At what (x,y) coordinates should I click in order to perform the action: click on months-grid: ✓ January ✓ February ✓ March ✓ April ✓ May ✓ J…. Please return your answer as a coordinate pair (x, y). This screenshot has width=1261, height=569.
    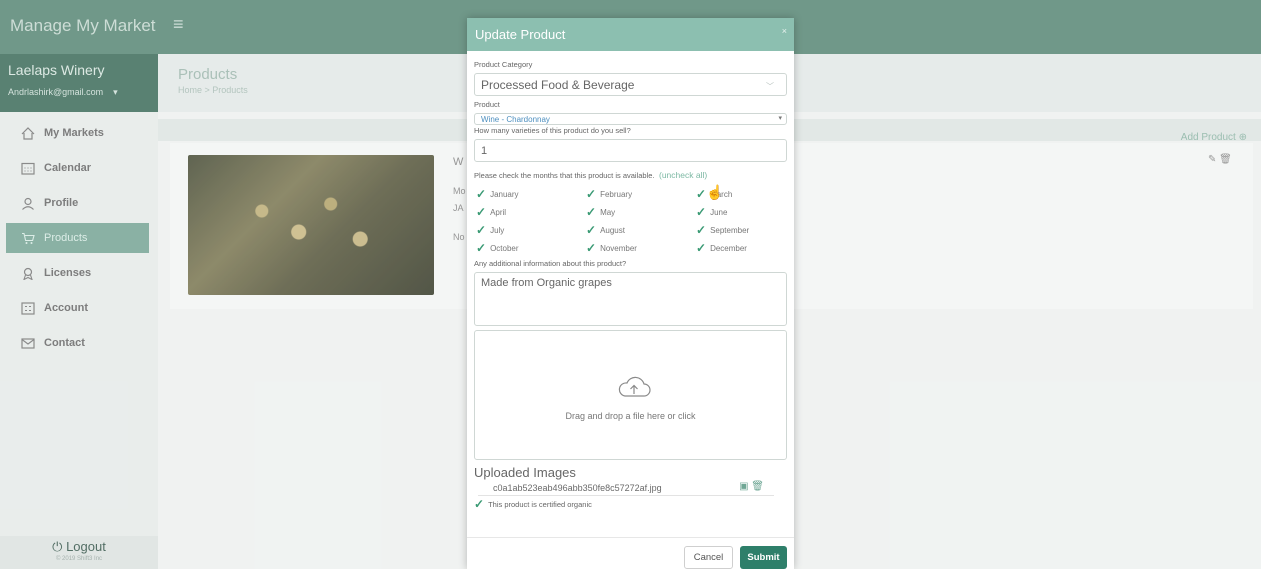
    Looking at the image, I should click on (630, 221).